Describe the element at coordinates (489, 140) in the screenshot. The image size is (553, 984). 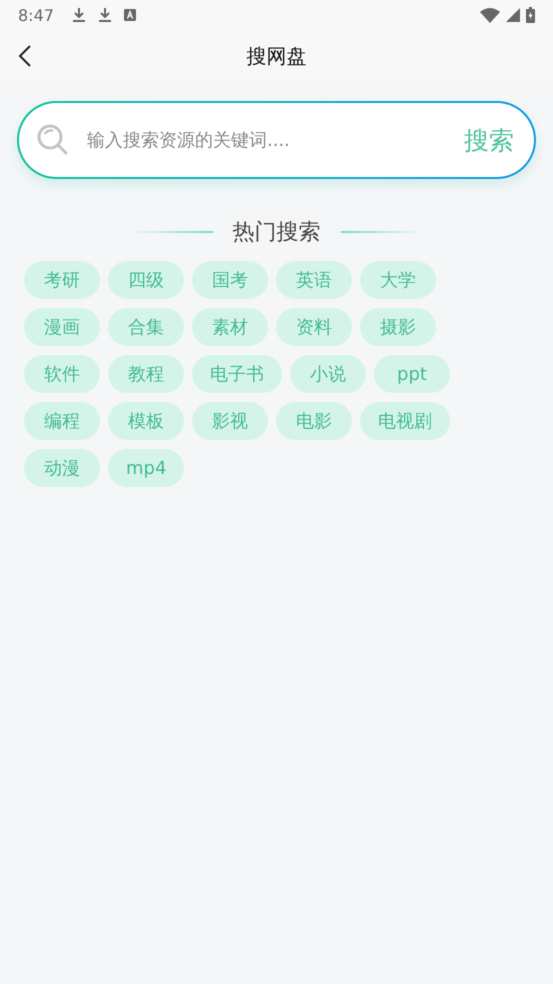
I see `search-button: 搜索` at that location.